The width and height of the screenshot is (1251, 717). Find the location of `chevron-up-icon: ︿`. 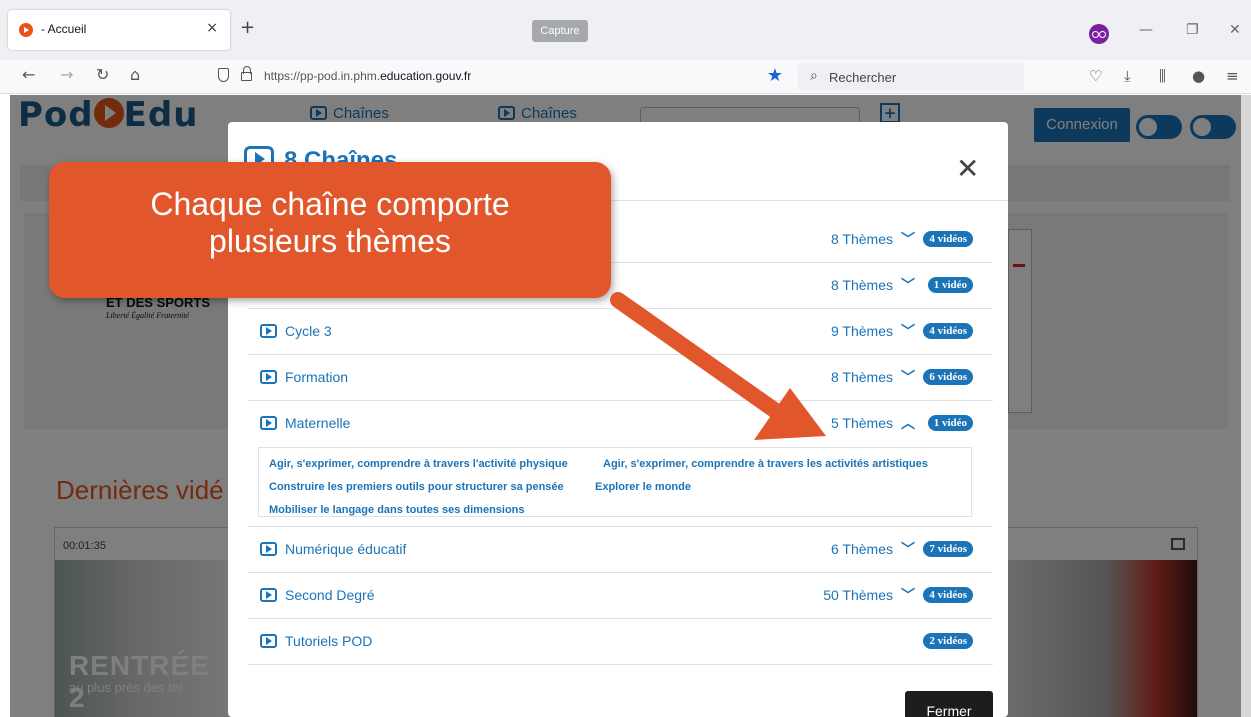

chevron-up-icon: ︿ is located at coordinates (908, 423).